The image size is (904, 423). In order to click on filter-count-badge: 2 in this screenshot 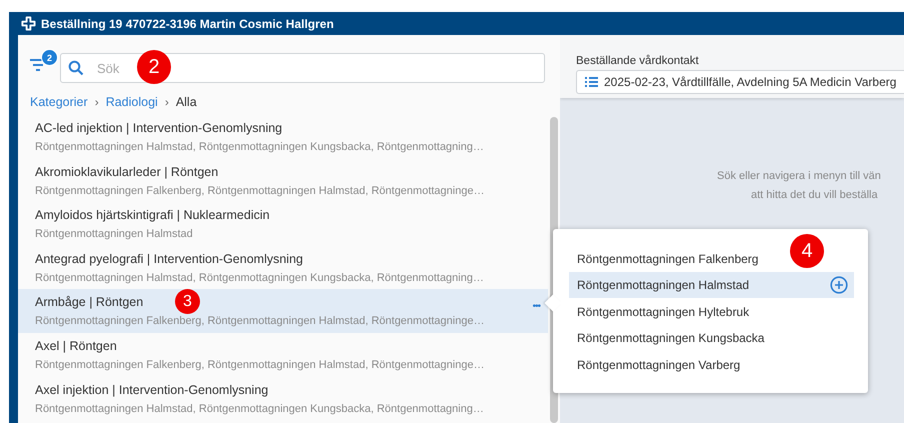, I will do `click(49, 57)`.